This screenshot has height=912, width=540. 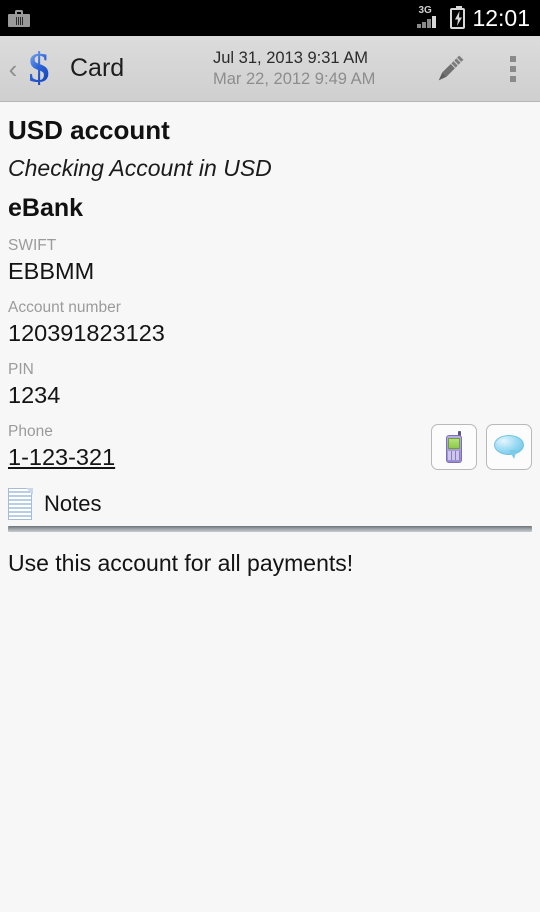 I want to click on field-label: SWIFT, so click(x=32, y=245).